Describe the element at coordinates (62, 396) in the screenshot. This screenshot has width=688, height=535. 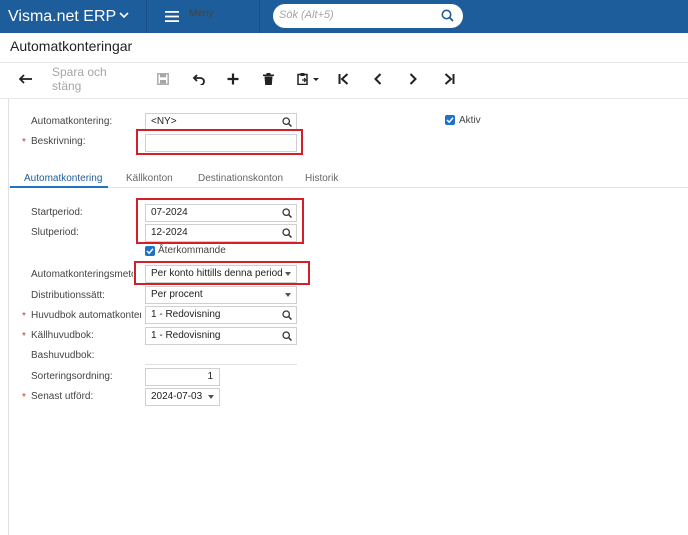
I see `senast-label: Senast utförd:` at that location.